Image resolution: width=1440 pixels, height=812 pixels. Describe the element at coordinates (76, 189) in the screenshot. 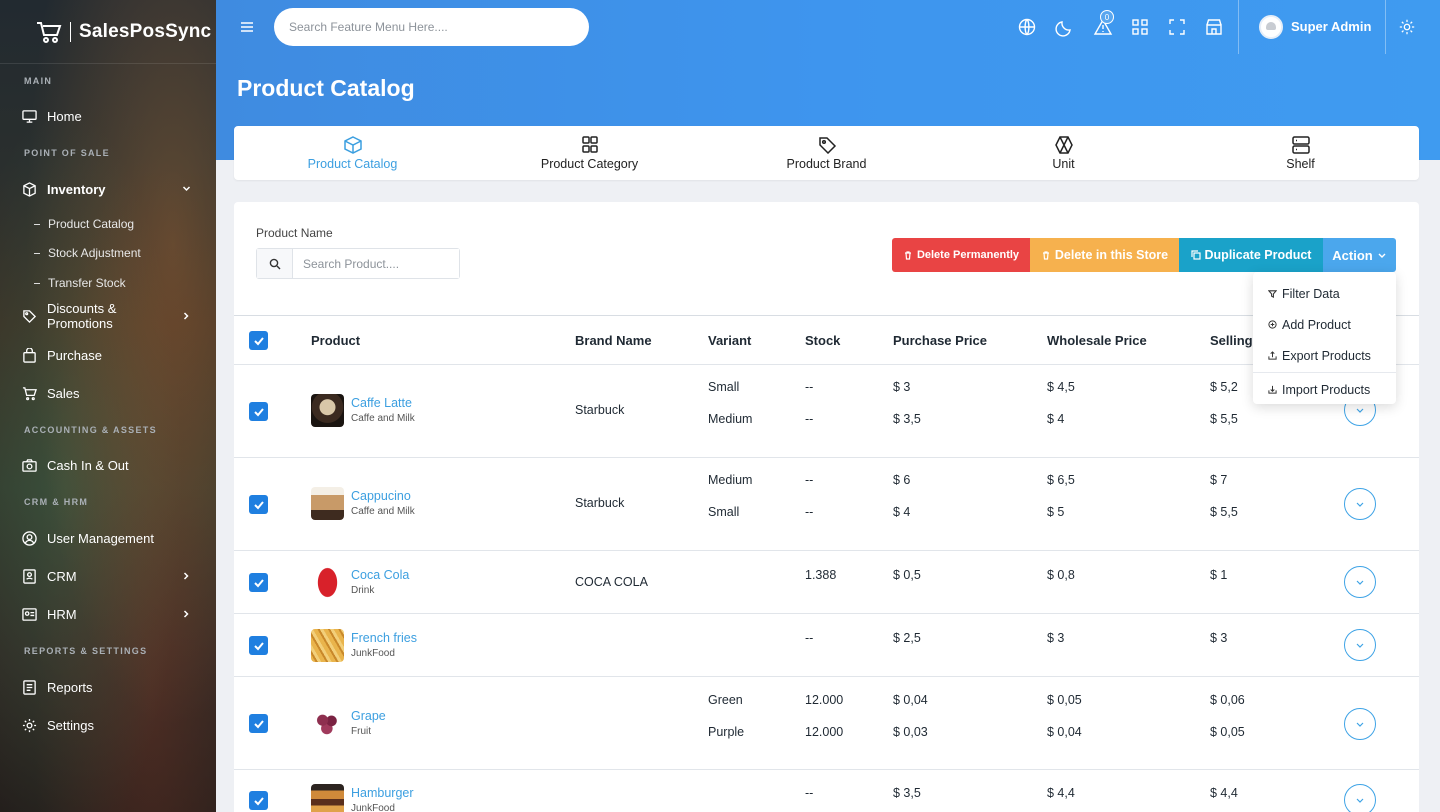

I see `sidebar-item-label: Inventory` at that location.